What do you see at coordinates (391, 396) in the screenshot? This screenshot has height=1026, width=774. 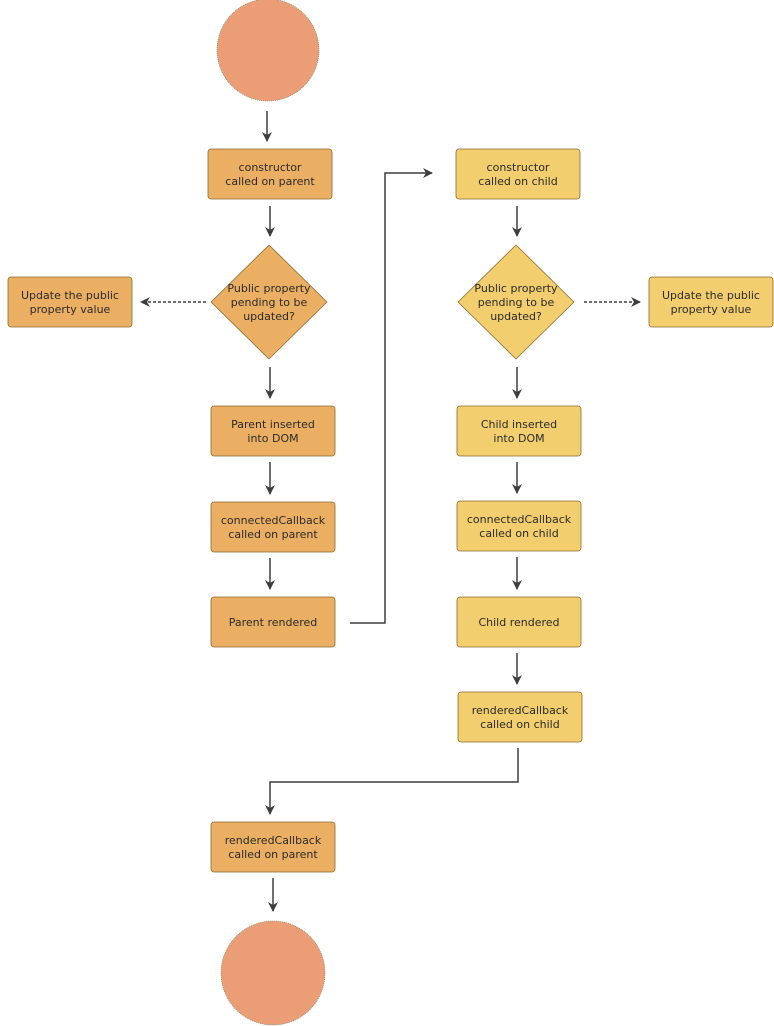 I see `edge-parent-rendered-to-constructor-child` at bounding box center [391, 396].